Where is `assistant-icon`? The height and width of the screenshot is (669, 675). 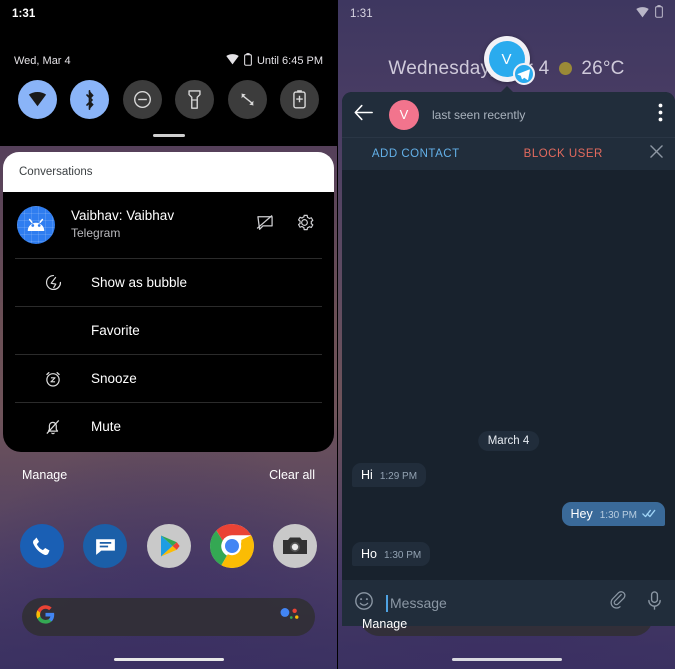
assistant-icon is located at coordinates (290, 617).